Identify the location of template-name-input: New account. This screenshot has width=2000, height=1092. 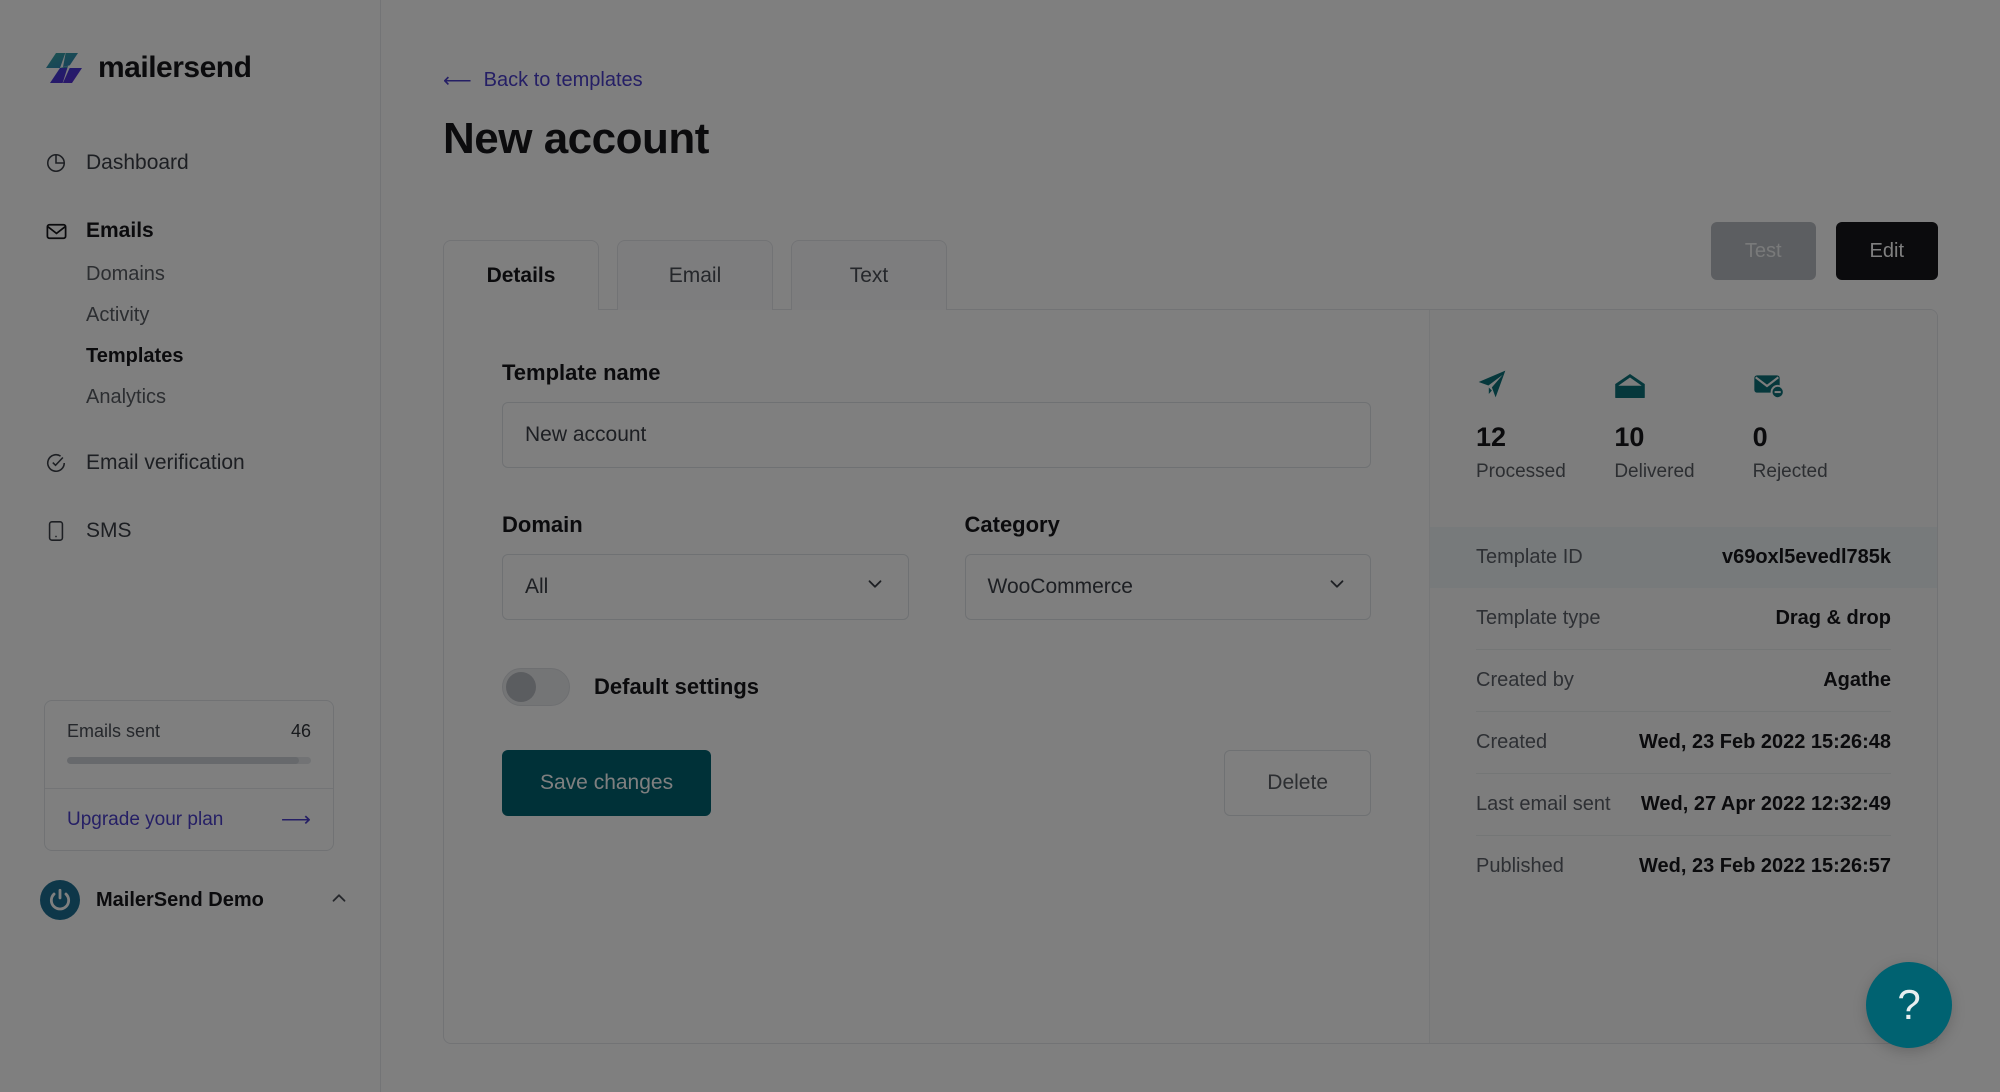
(936, 435).